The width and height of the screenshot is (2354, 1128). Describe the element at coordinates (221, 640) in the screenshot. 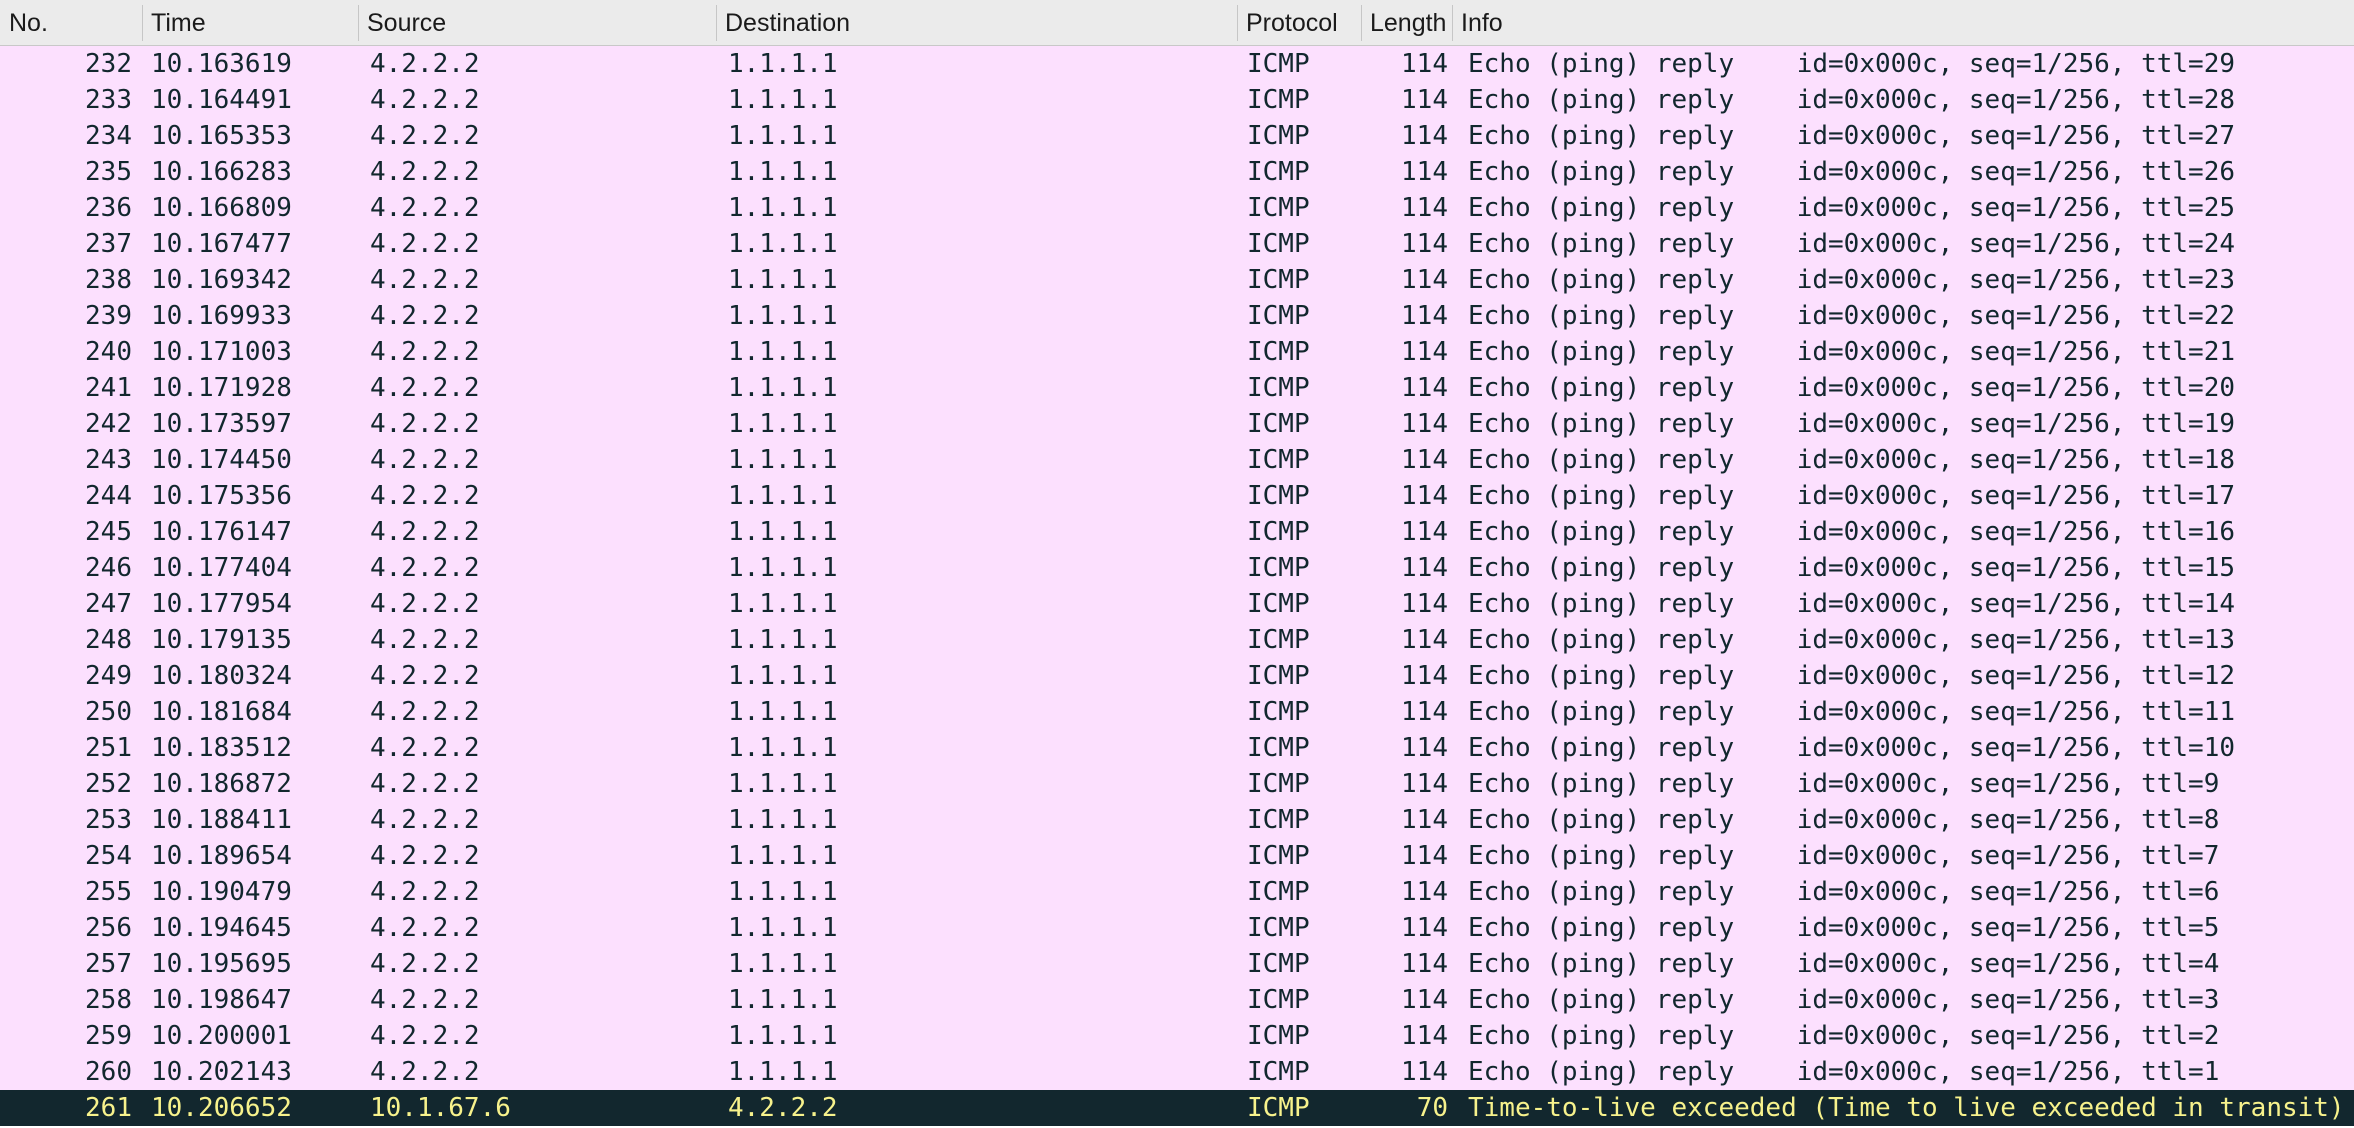

I see `packet-time: 10.179135` at that location.